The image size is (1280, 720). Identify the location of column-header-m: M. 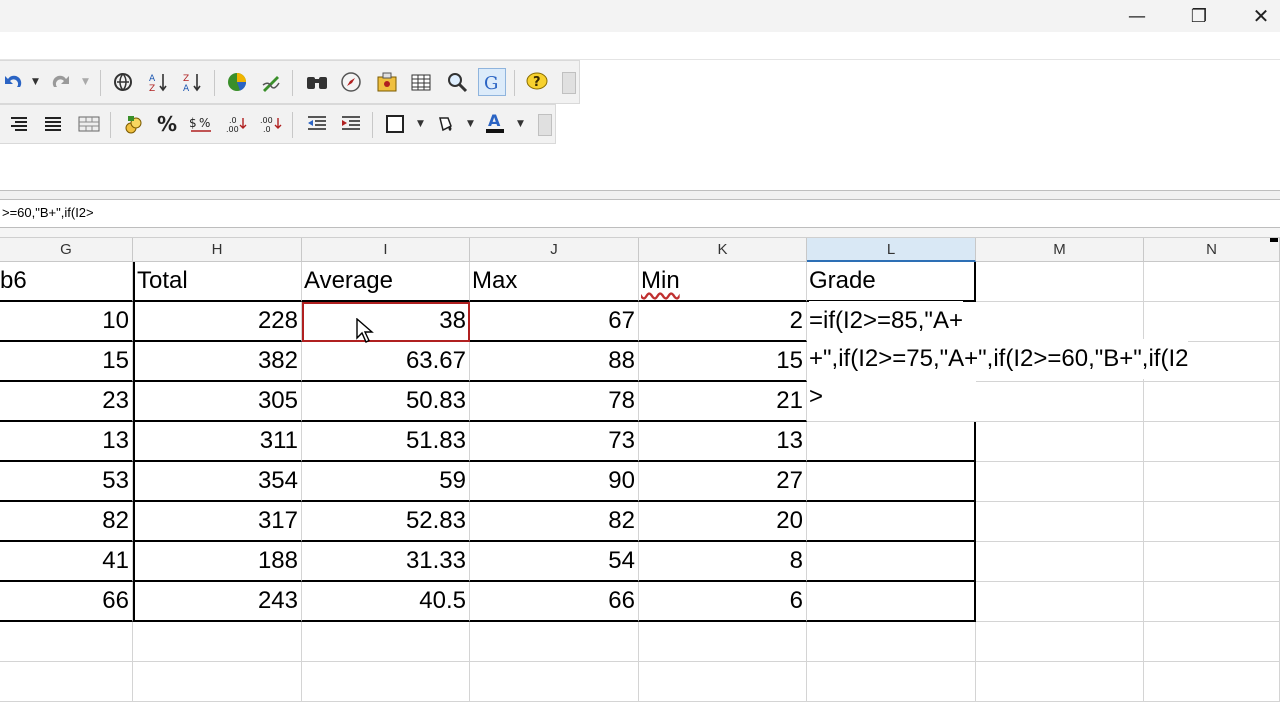
(1060, 250).